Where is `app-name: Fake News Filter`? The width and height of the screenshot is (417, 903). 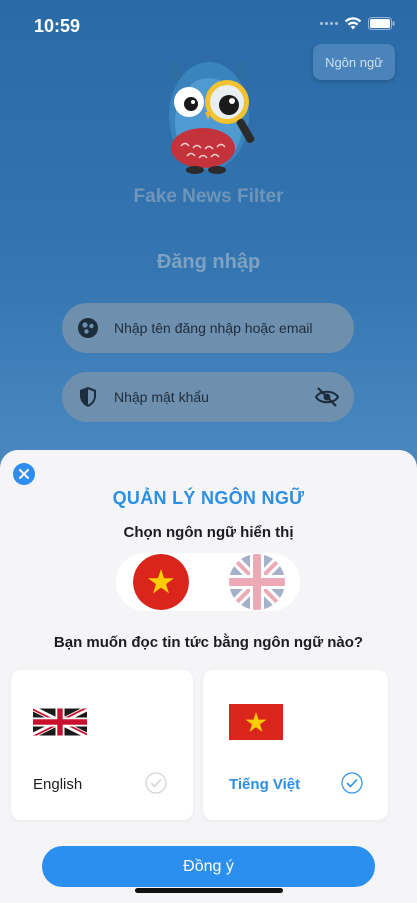 app-name: Fake News Filter is located at coordinates (208, 196).